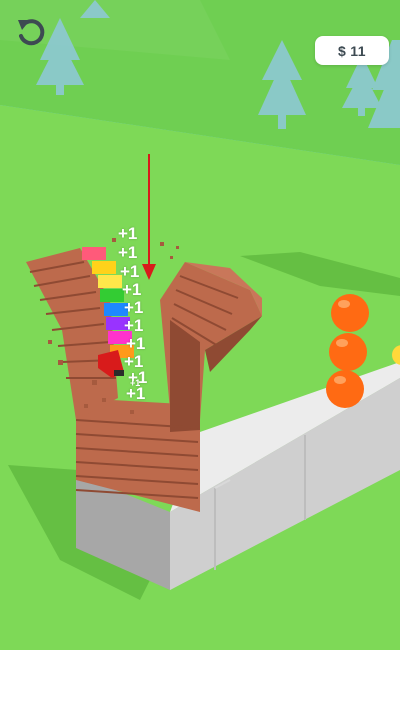  I want to click on restart-button, so click(31, 33).